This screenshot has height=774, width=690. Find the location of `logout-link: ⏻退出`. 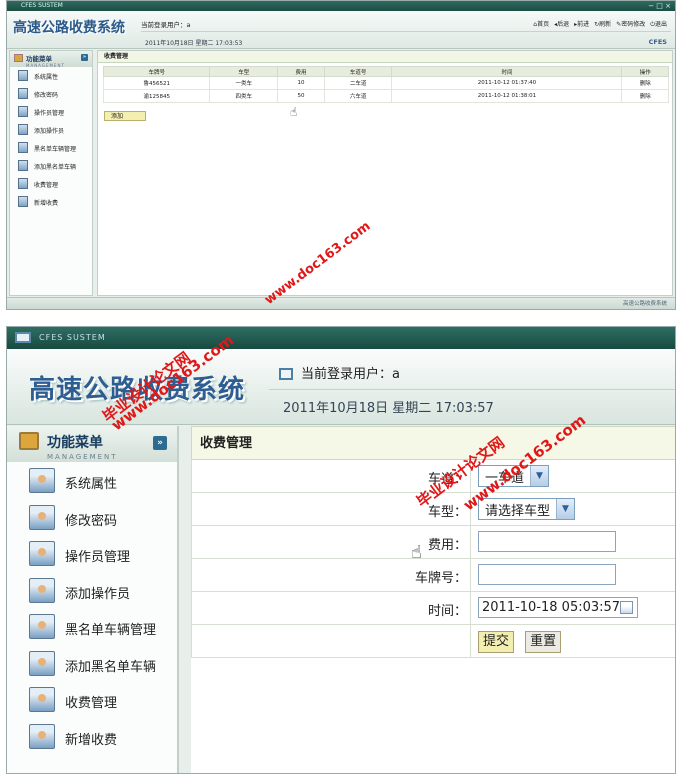

logout-link: ⏻退出 is located at coordinates (658, 24).